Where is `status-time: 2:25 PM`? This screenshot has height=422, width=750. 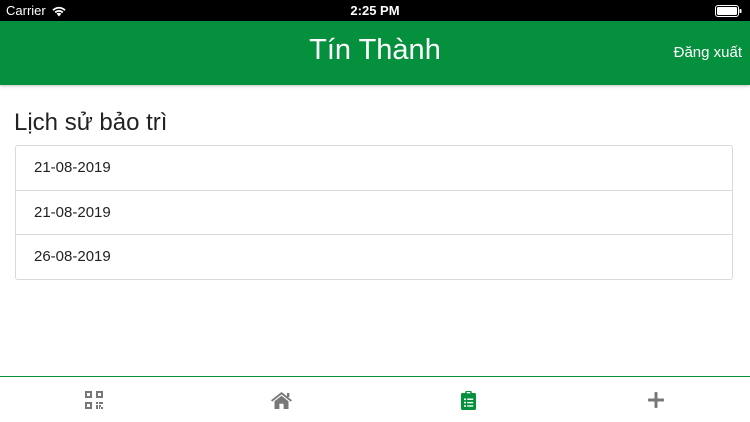 status-time: 2:25 PM is located at coordinates (375, 10).